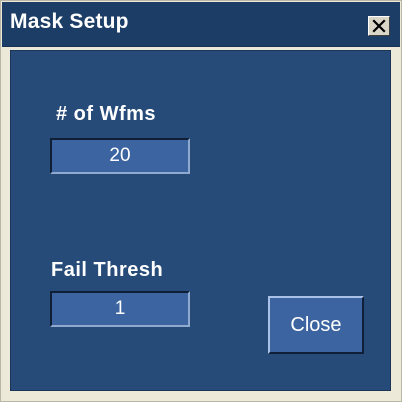 This screenshot has width=402, height=402. I want to click on title-bar: Mask Setup, so click(201, 24).